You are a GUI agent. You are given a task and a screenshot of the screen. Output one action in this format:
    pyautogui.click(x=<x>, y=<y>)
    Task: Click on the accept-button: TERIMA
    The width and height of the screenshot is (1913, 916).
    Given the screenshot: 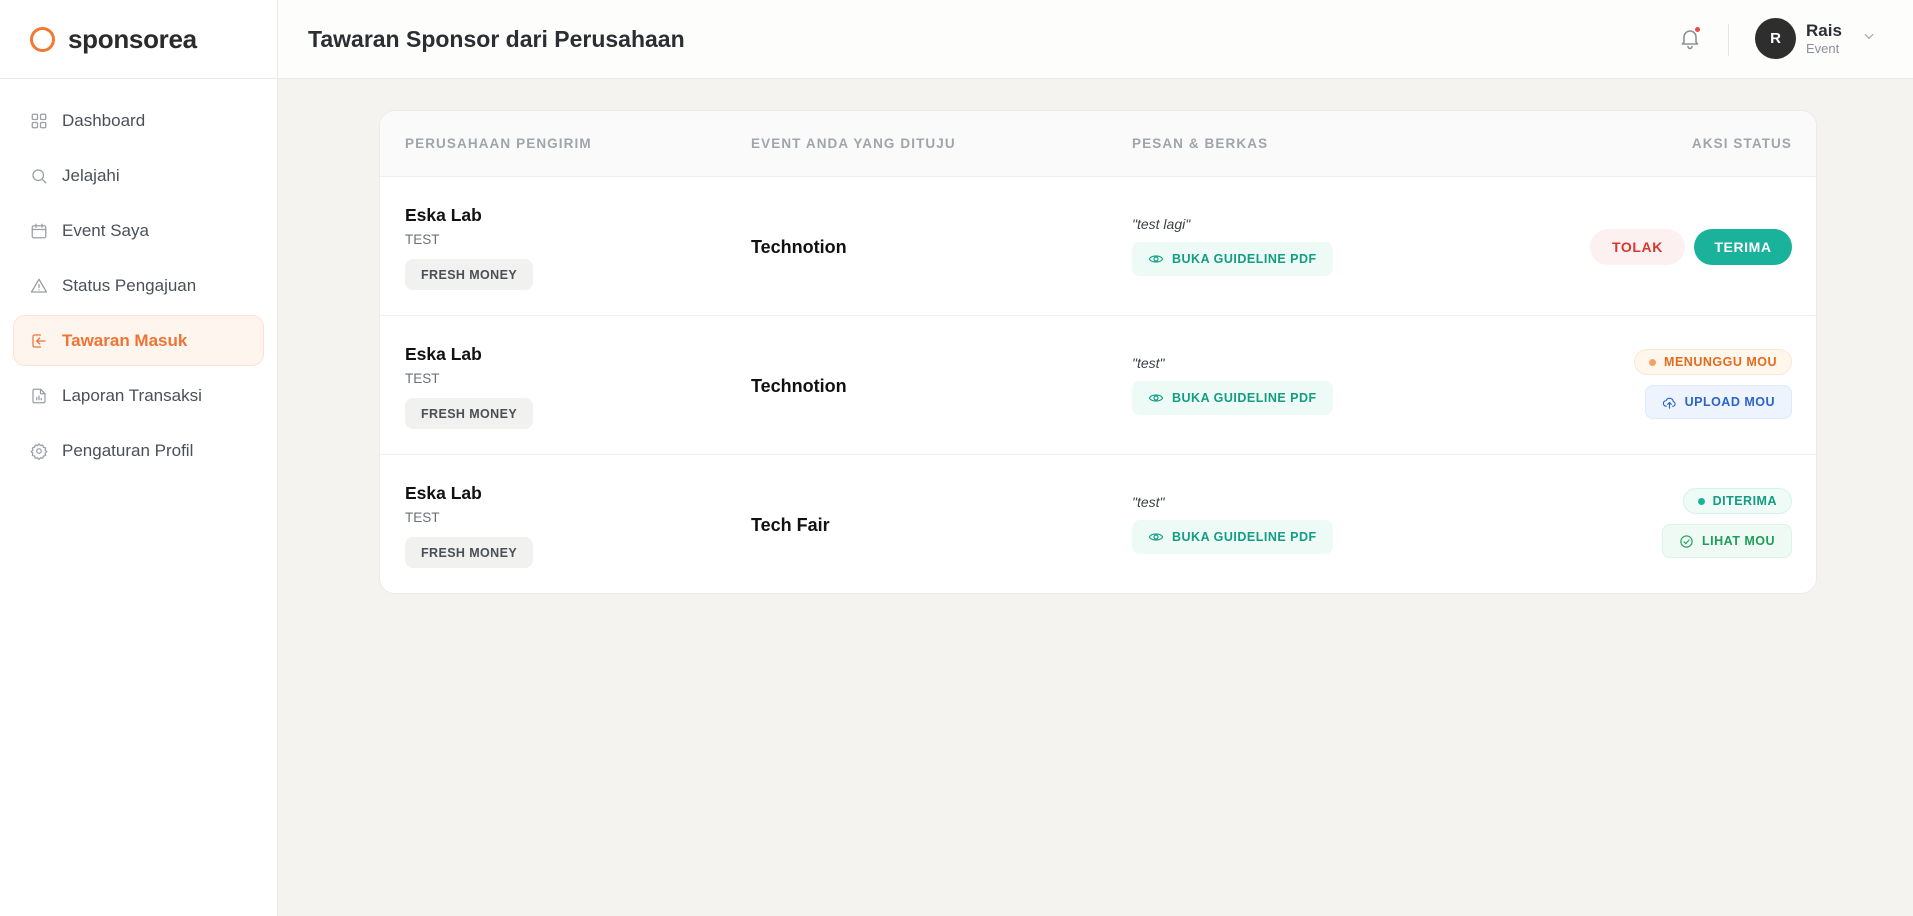 What is the action you would take?
    pyautogui.click(x=1743, y=247)
    